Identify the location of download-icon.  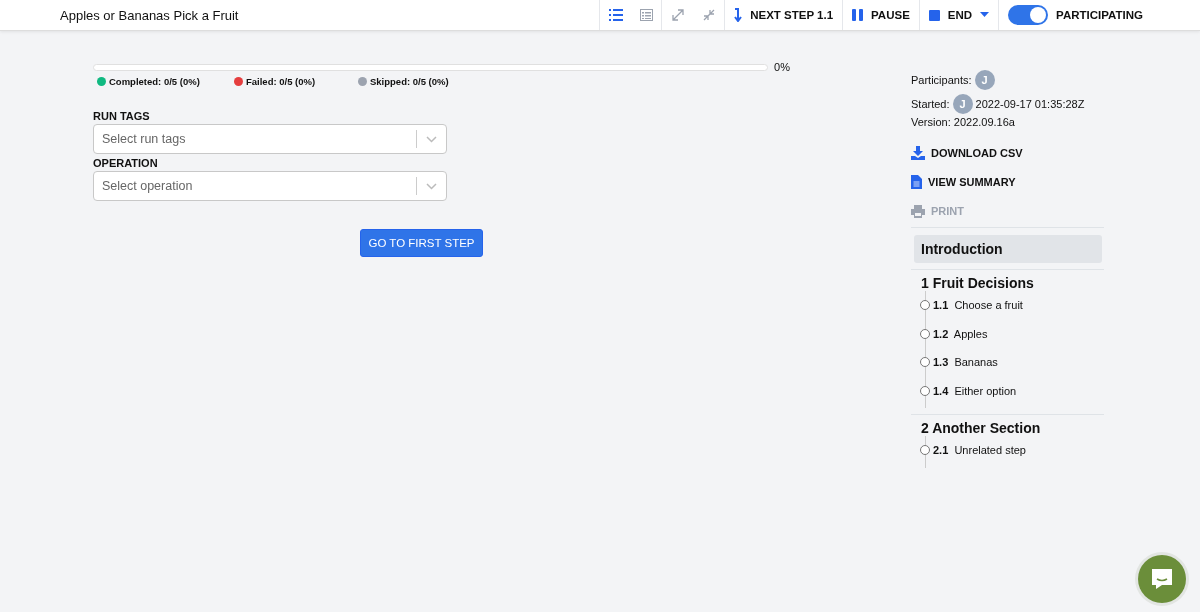
(918, 153).